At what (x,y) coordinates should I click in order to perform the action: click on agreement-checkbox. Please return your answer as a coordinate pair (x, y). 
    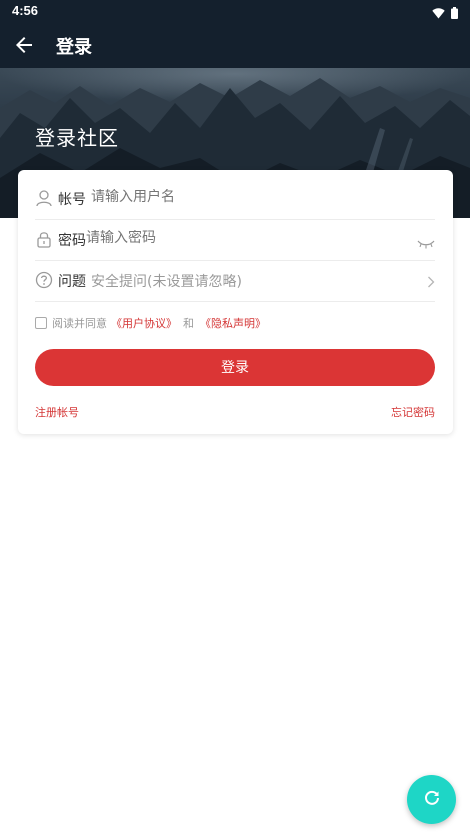
    Looking at the image, I should click on (41, 323).